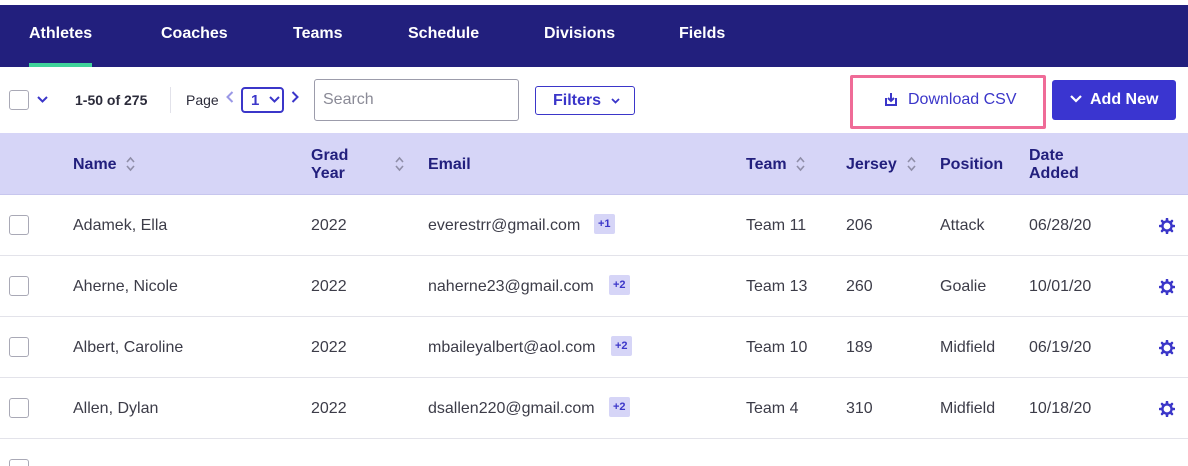 This screenshot has height=466, width=1188. I want to click on download-csv-button: Download CSV, so click(950, 101).